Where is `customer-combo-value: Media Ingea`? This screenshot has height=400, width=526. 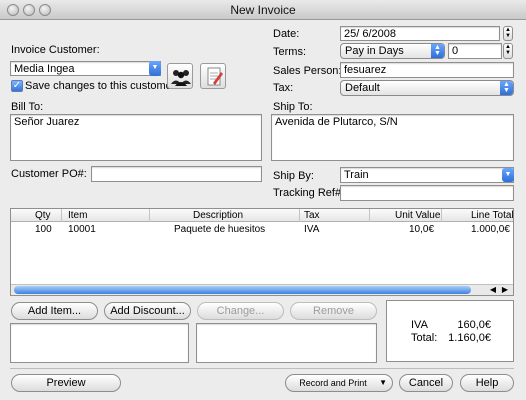
customer-combo-value: Media Ingea is located at coordinates (44, 69).